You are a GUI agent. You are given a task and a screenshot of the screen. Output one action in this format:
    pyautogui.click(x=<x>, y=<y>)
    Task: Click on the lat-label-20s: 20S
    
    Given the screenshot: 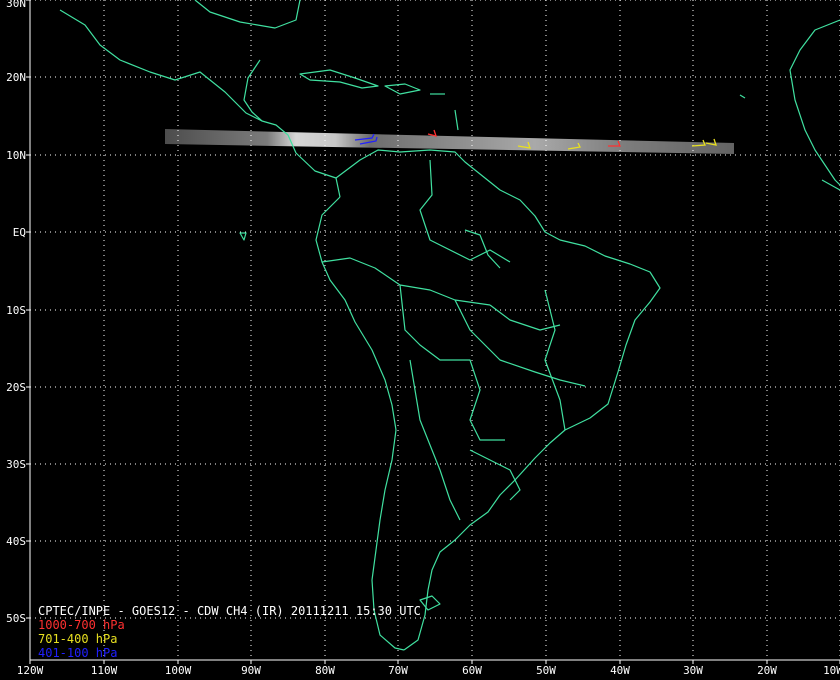 What is the action you would take?
    pyautogui.click(x=16, y=387)
    